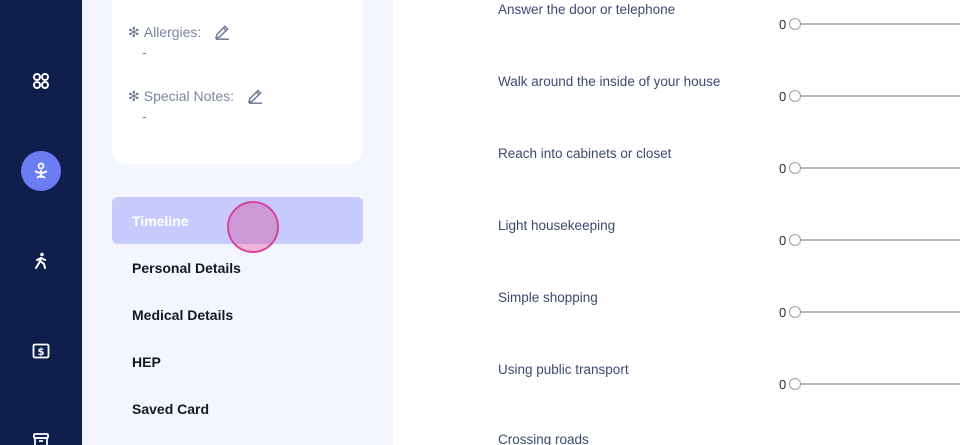  Describe the element at coordinates (189, 96) in the screenshot. I see `special-notes-label: Special Notes:` at that location.